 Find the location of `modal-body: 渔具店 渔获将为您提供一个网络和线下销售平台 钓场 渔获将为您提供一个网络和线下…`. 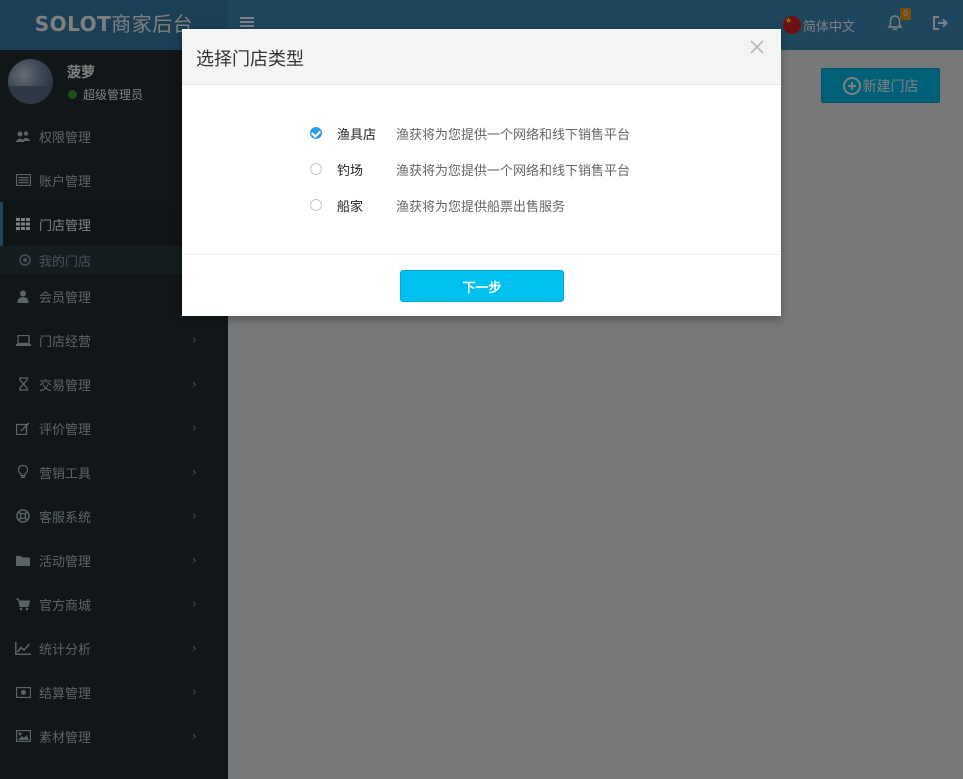

modal-body: 渔具店 渔获将为您提供一个网络和线下销售平台 钓场 渔获将为您提供一个网络和线下… is located at coordinates (481, 169).